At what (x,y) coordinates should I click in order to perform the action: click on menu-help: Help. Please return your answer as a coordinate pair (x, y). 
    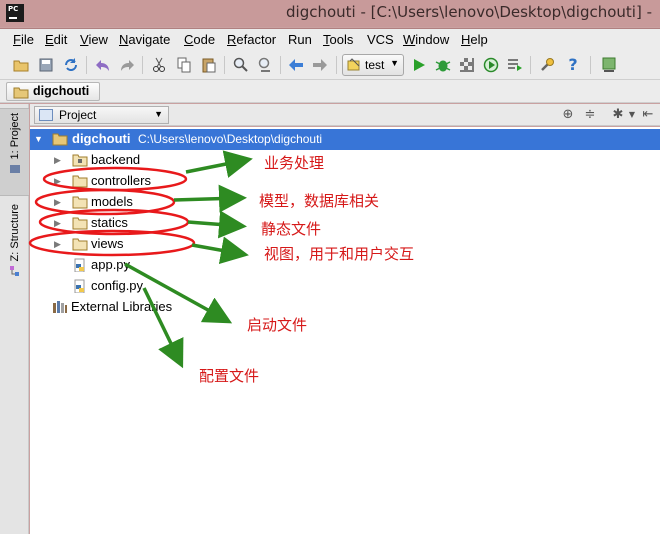
    Looking at the image, I should click on (474, 39).